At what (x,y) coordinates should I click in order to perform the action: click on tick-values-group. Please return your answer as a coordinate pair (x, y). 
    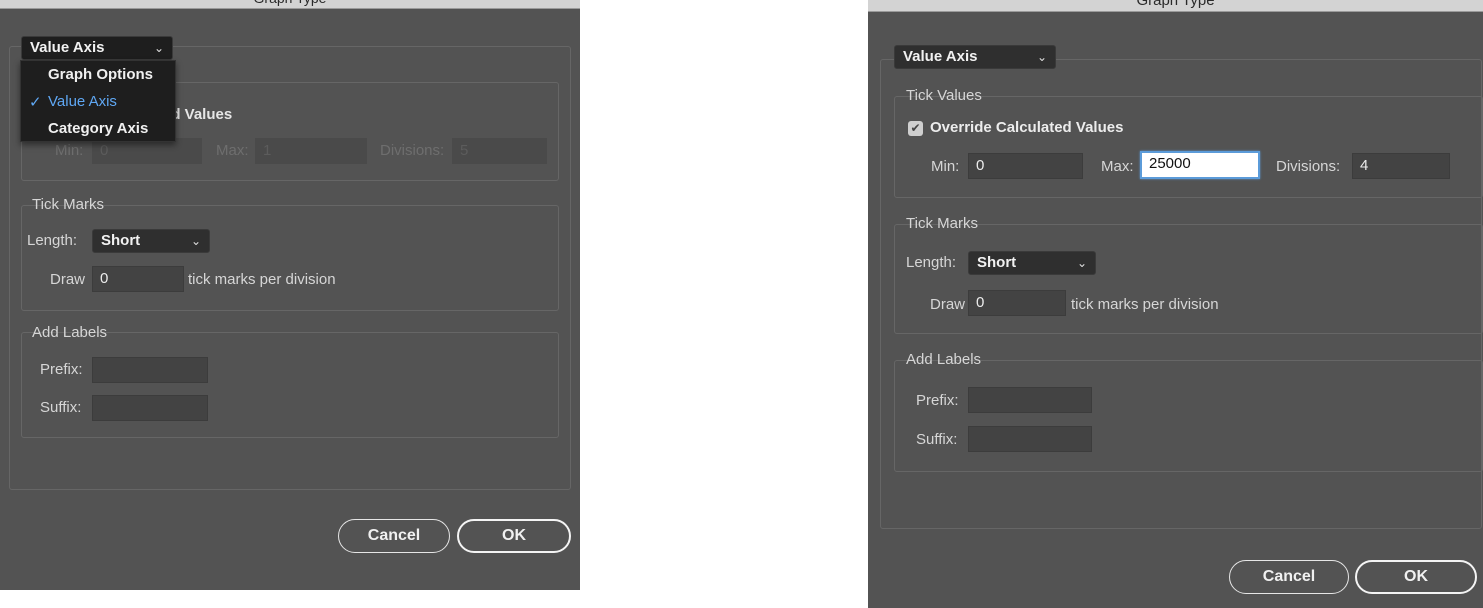
    Looking at the image, I should click on (1188, 147).